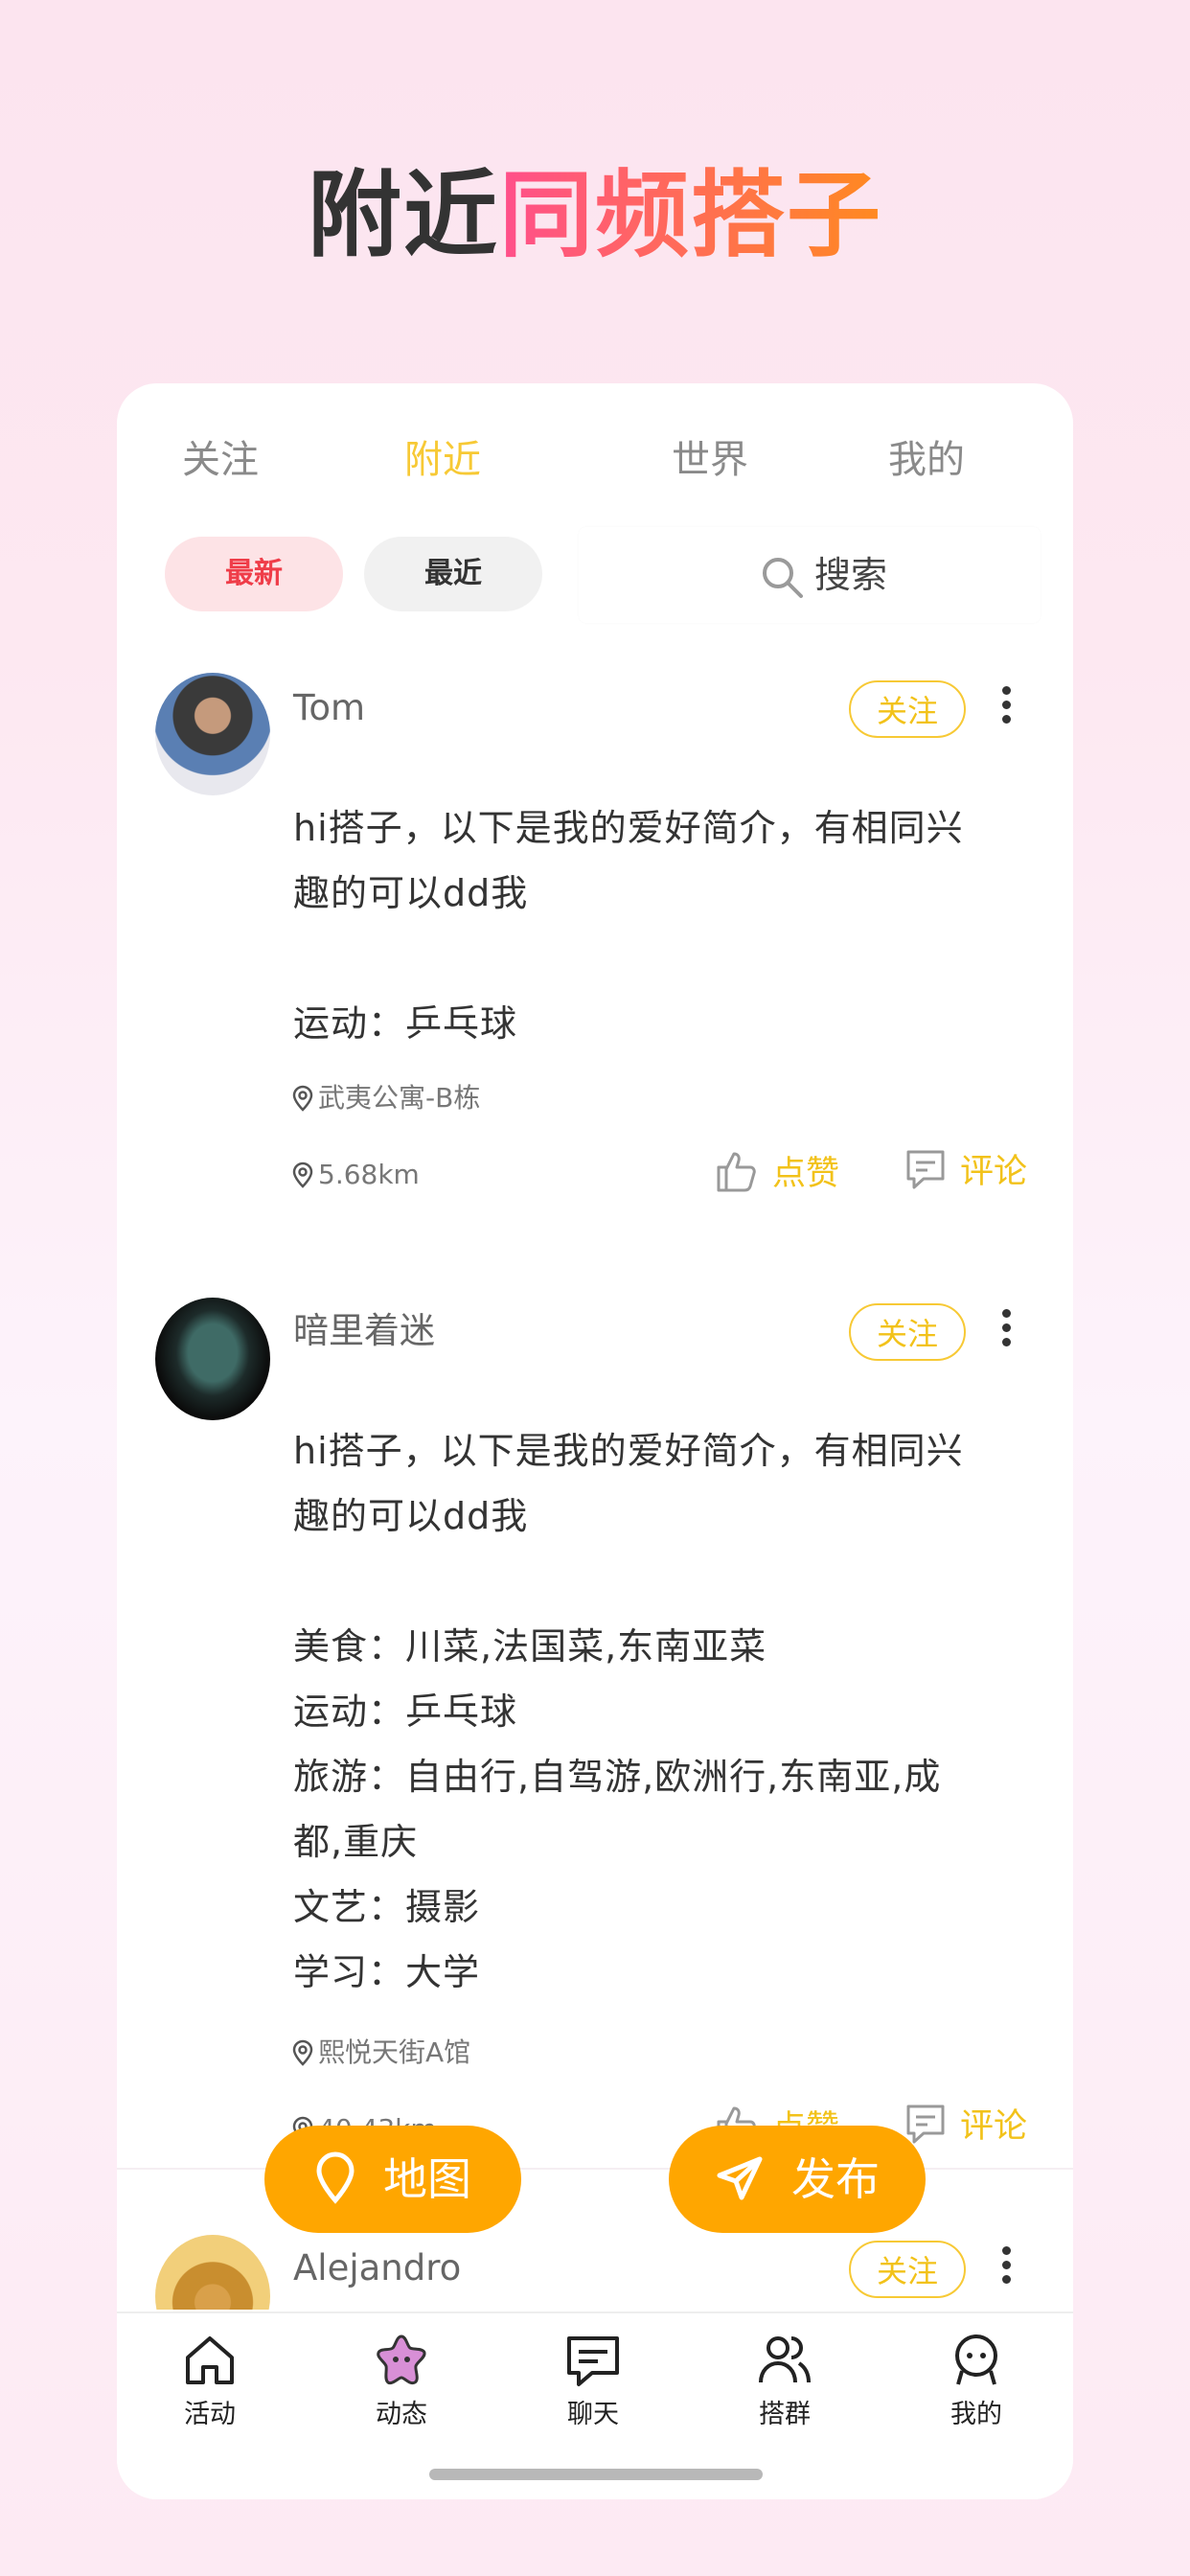 The image size is (1190, 2576). I want to click on headline-part1: 附近, so click(403, 216).